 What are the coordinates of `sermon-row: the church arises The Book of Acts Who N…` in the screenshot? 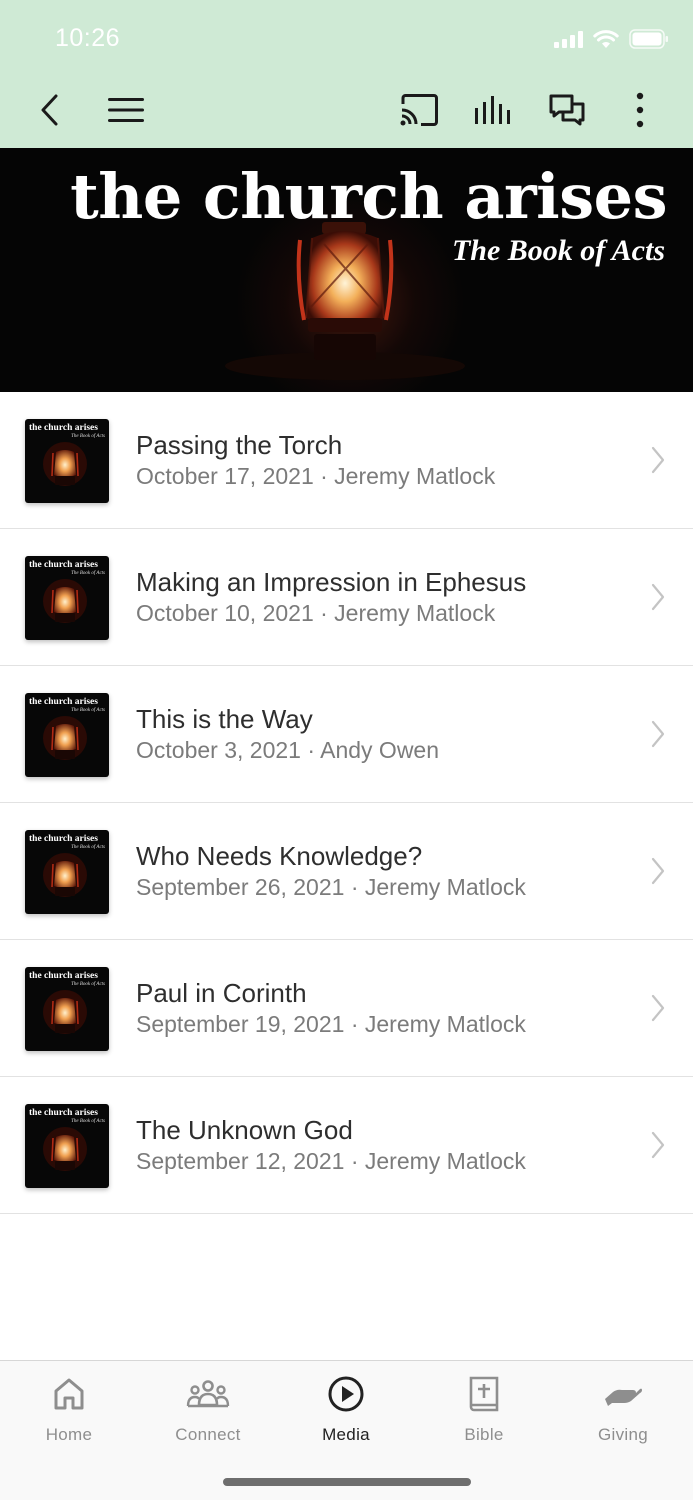 It's located at (346, 871).